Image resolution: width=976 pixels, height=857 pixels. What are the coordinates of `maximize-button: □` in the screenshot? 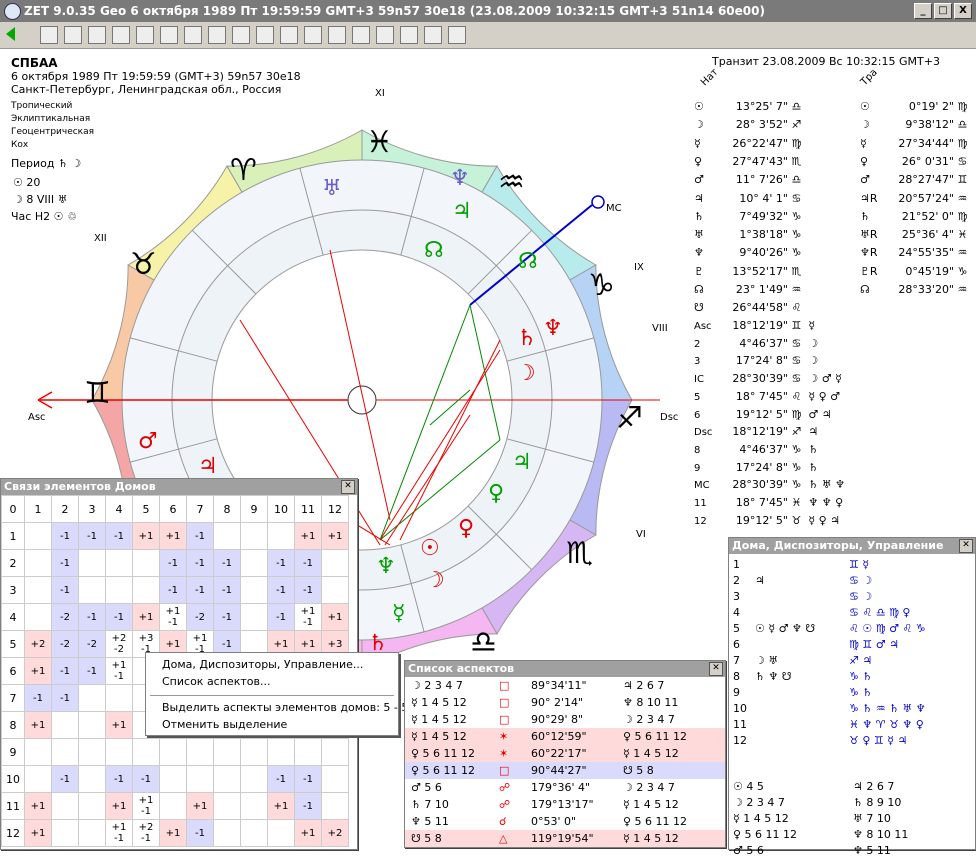 It's located at (943, 11).